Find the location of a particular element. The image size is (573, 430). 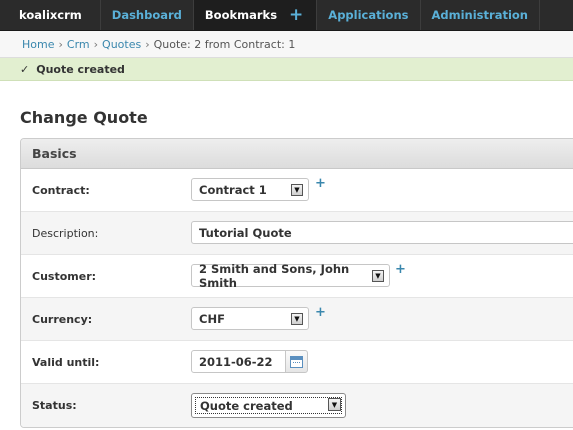

contract-select: Contract 1 ▼ is located at coordinates (250, 189).